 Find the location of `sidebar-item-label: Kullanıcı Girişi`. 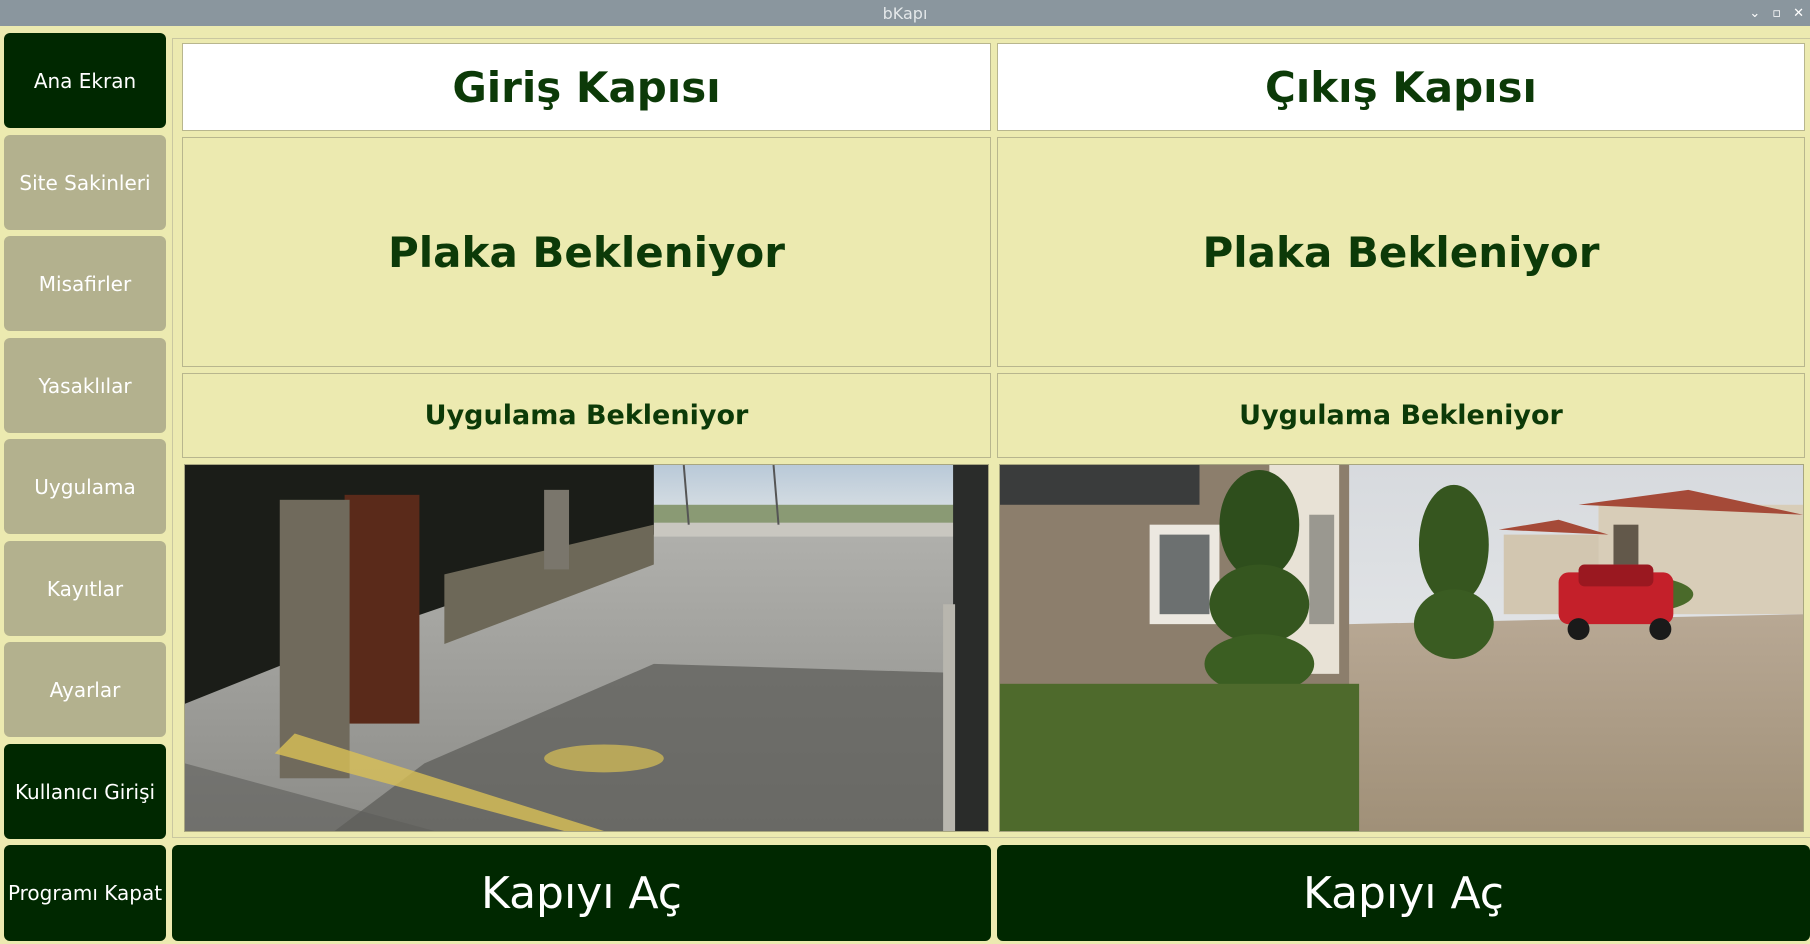

sidebar-item-label: Kullanıcı Girişi is located at coordinates (85, 791).